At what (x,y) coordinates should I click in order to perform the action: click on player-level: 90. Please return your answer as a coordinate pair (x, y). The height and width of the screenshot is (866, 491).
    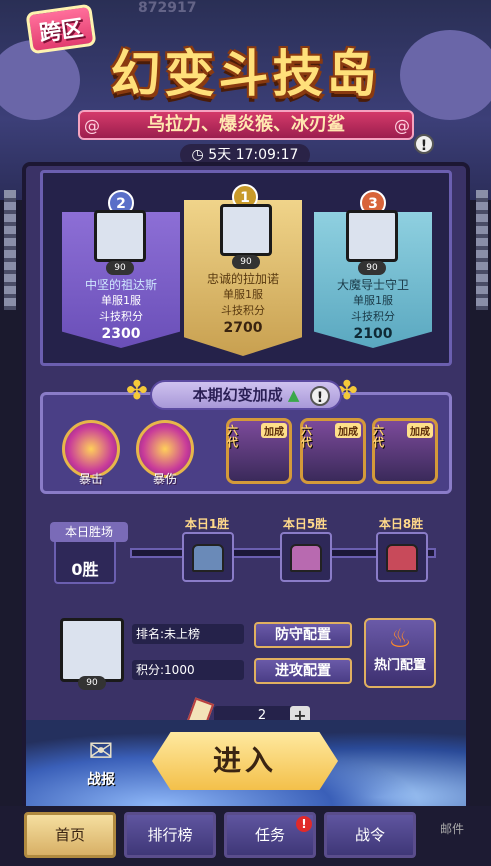
    Looking at the image, I should click on (92, 683).